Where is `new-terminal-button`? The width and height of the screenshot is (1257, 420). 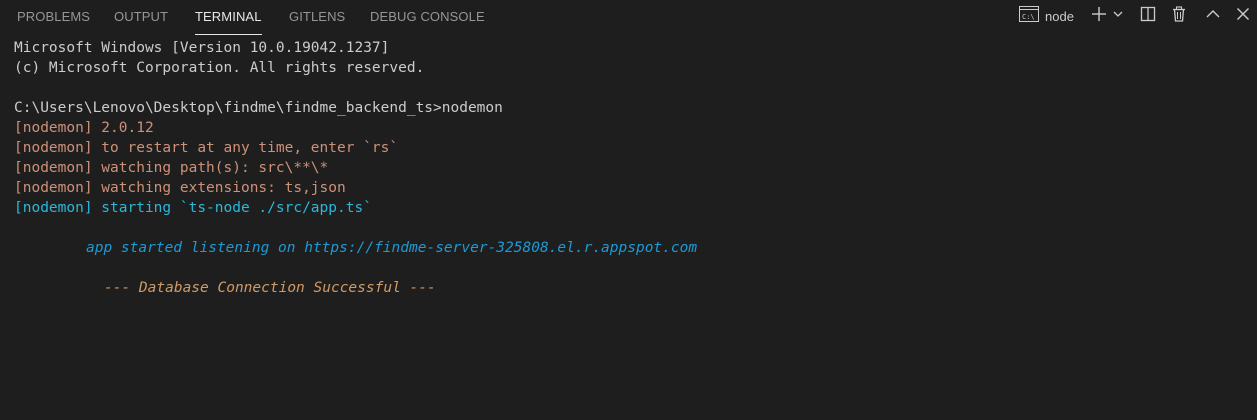
new-terminal-button is located at coordinates (1107, 16).